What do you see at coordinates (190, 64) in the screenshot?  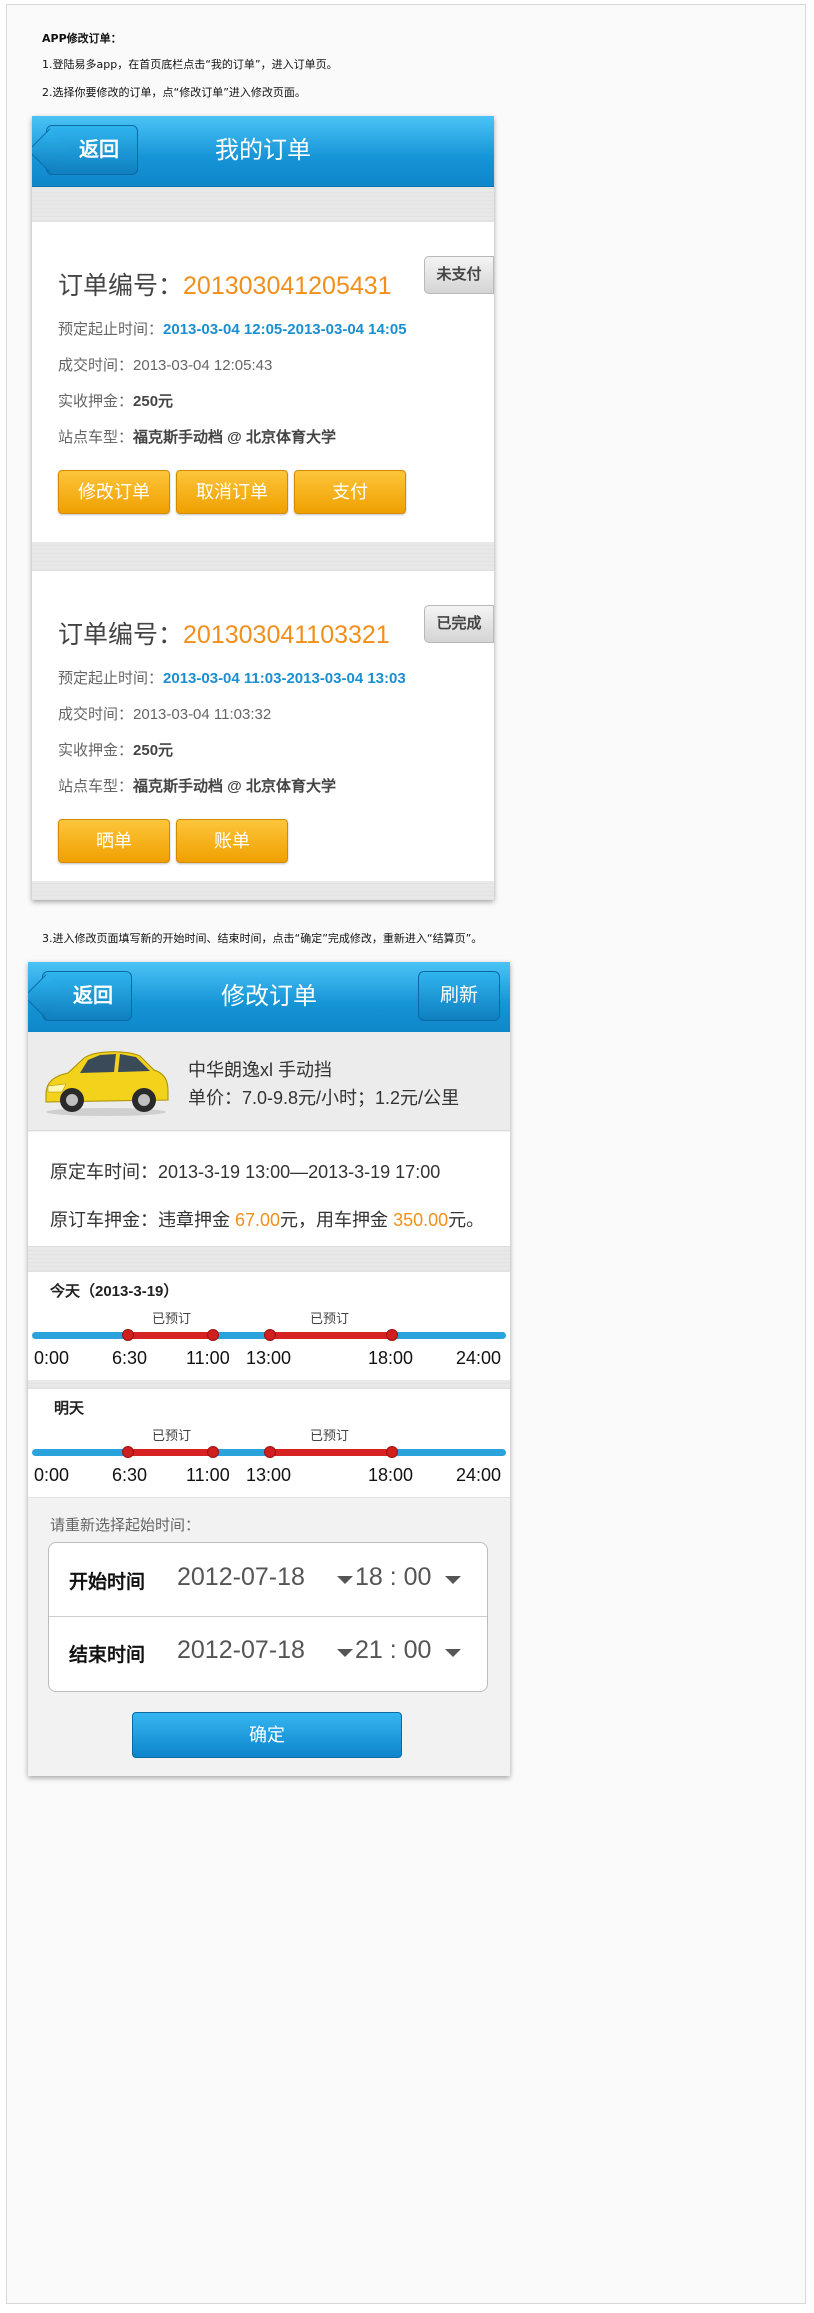 I see `instruction-step-1: 1.登陆易多app，在首页底栏点击“我的订单”，进入订单页。` at bounding box center [190, 64].